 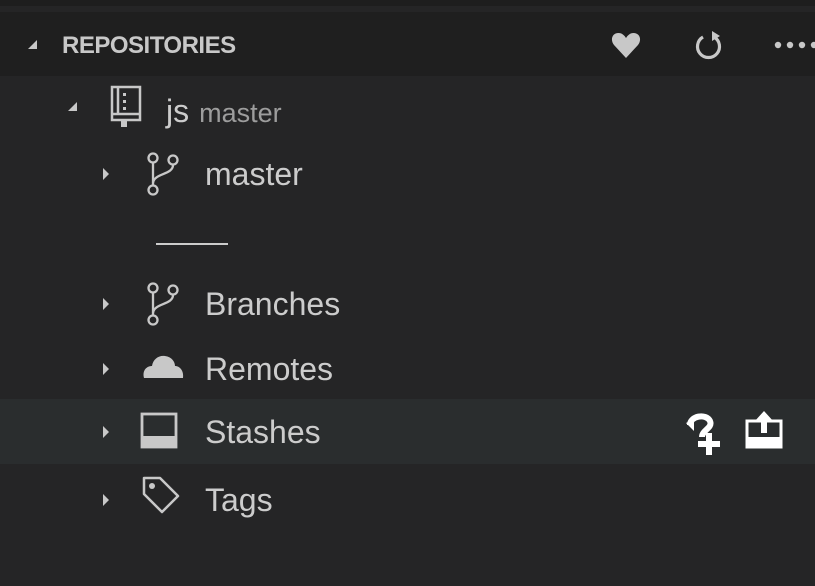 I want to click on section-header: REPOSITORIES, so click(x=407, y=44).